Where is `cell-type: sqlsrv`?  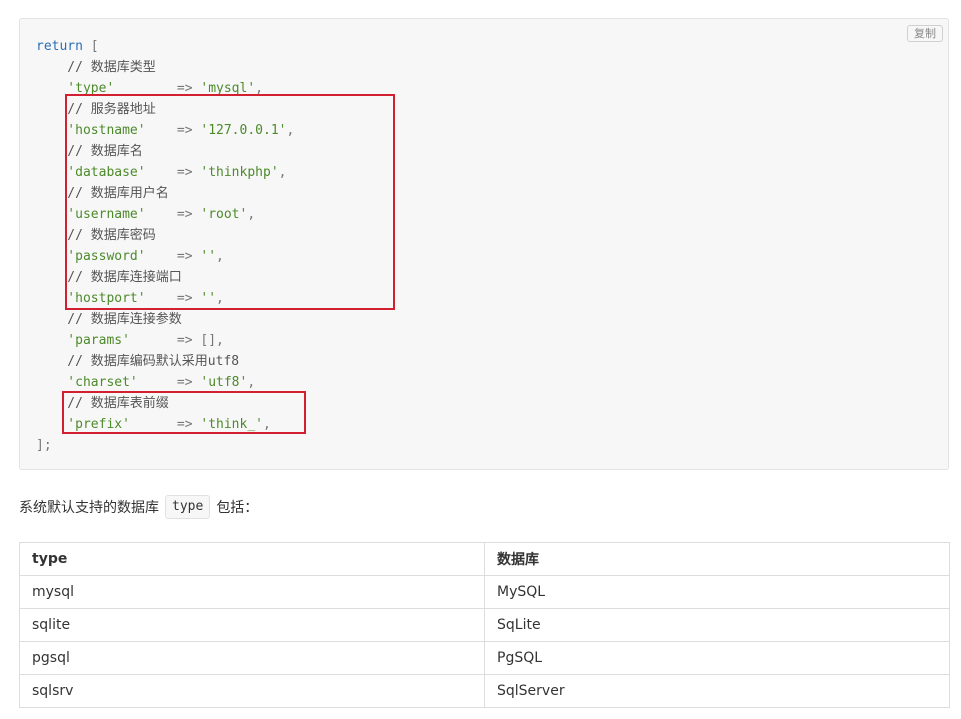 cell-type: sqlsrv is located at coordinates (252, 691).